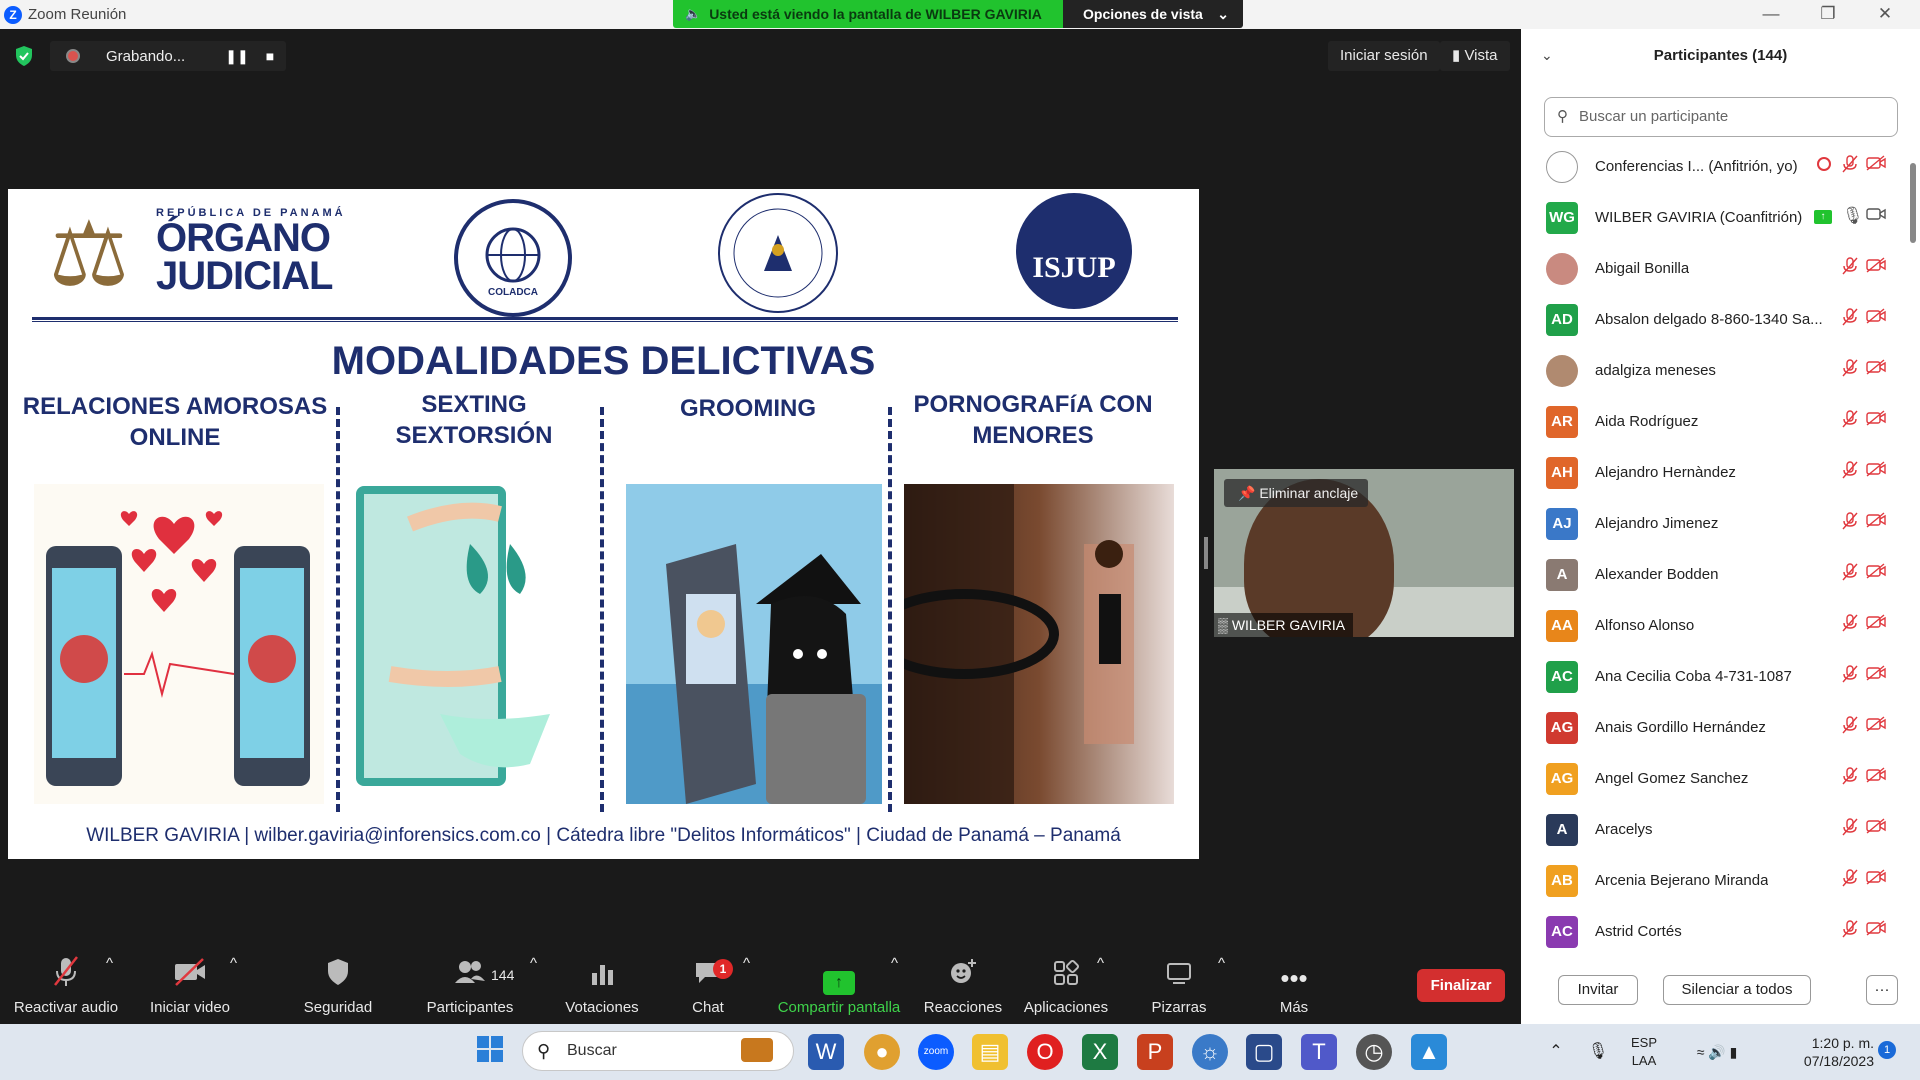 Image resolution: width=1920 pixels, height=1080 pixels. I want to click on speaker-icon: 🔈, so click(693, 13).